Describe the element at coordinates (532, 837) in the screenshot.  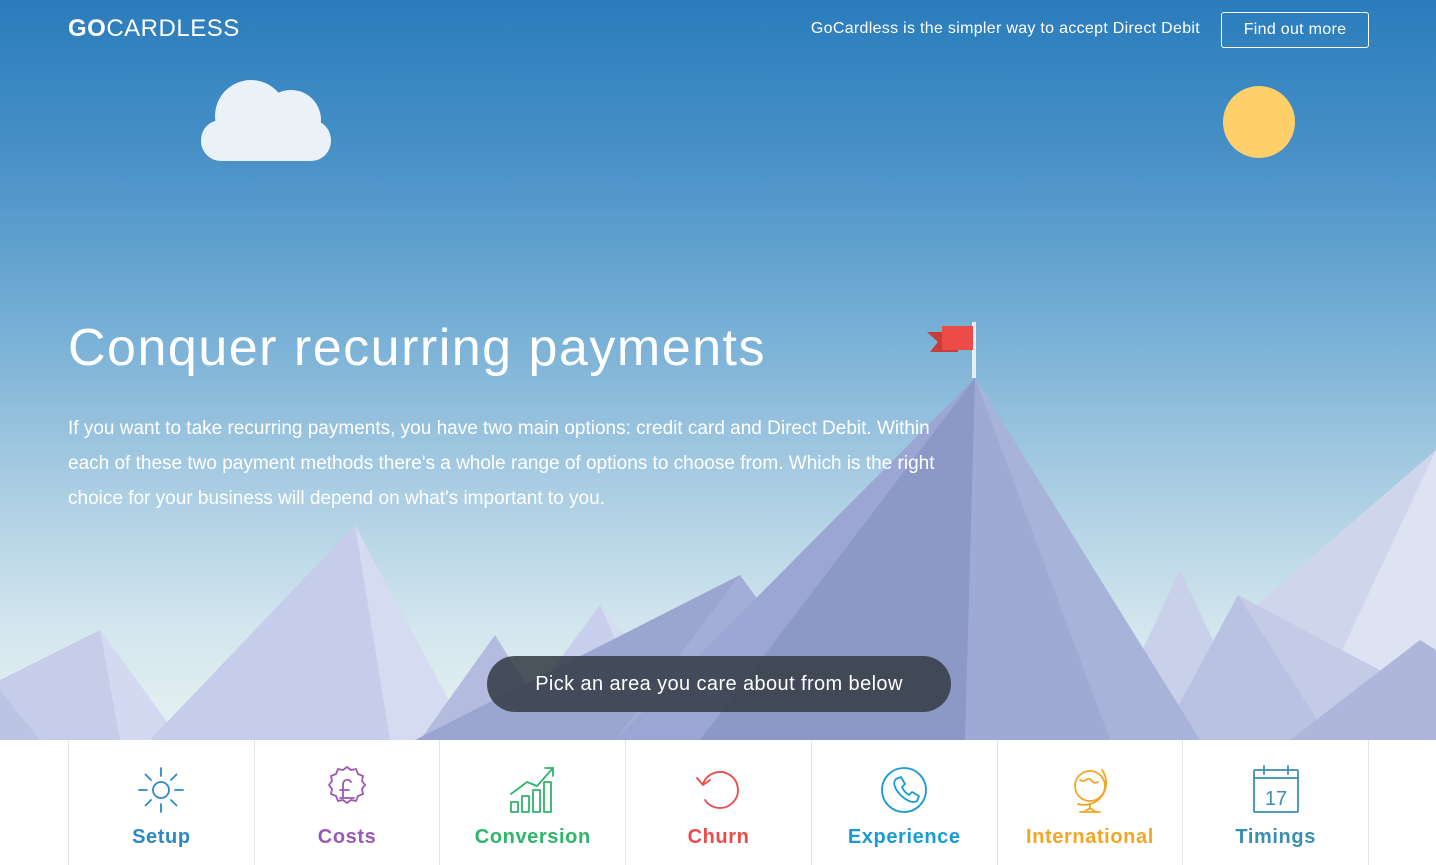
I see `tile-label-conversion: Conversion` at that location.